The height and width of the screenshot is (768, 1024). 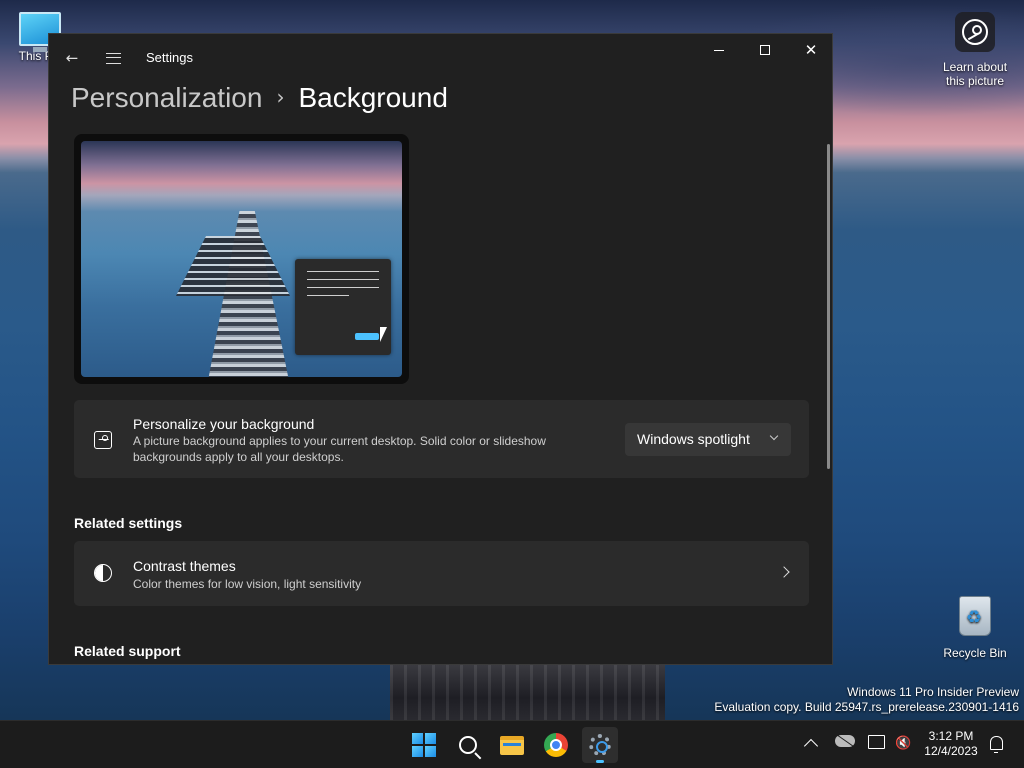 I want to click on chevron-down-icon, so click(x=774, y=436).